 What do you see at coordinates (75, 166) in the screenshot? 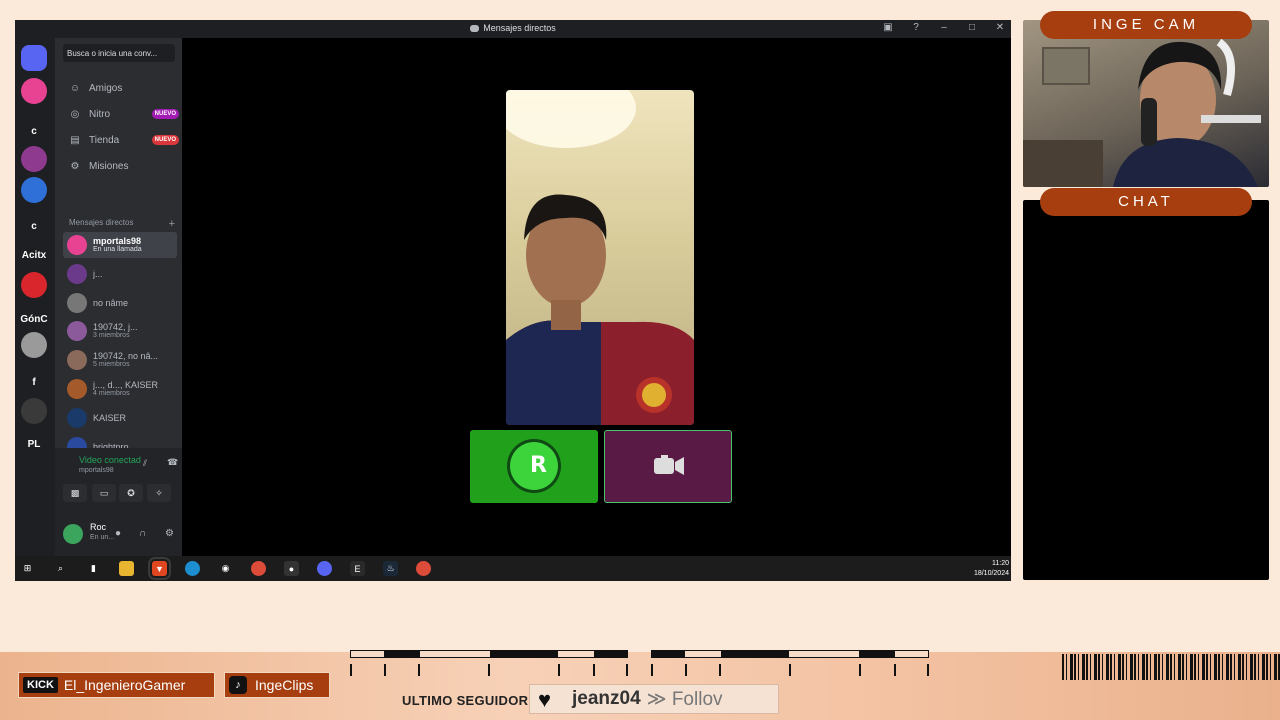
I see `quests-icon: ⚙` at bounding box center [75, 166].